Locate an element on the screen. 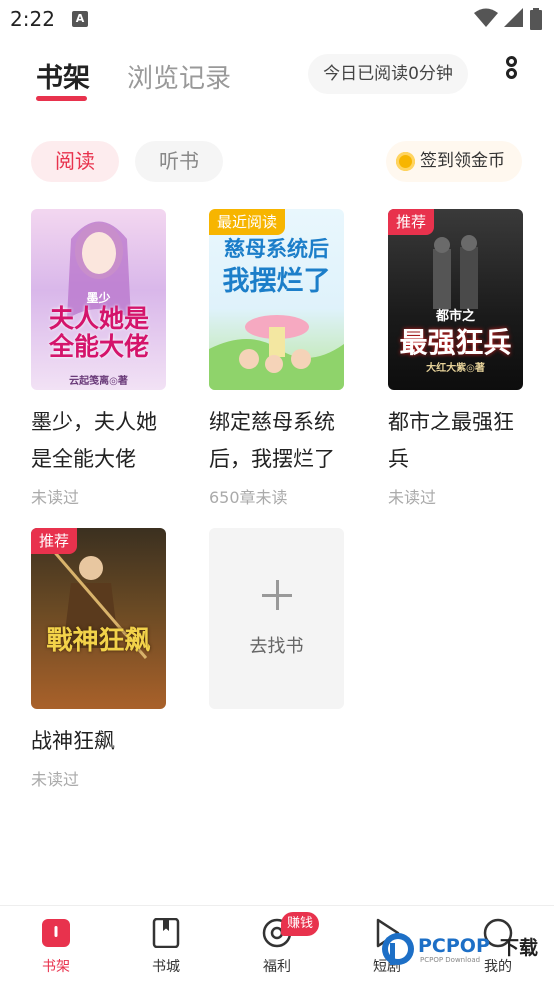  signal-icon is located at coordinates (513, 17).